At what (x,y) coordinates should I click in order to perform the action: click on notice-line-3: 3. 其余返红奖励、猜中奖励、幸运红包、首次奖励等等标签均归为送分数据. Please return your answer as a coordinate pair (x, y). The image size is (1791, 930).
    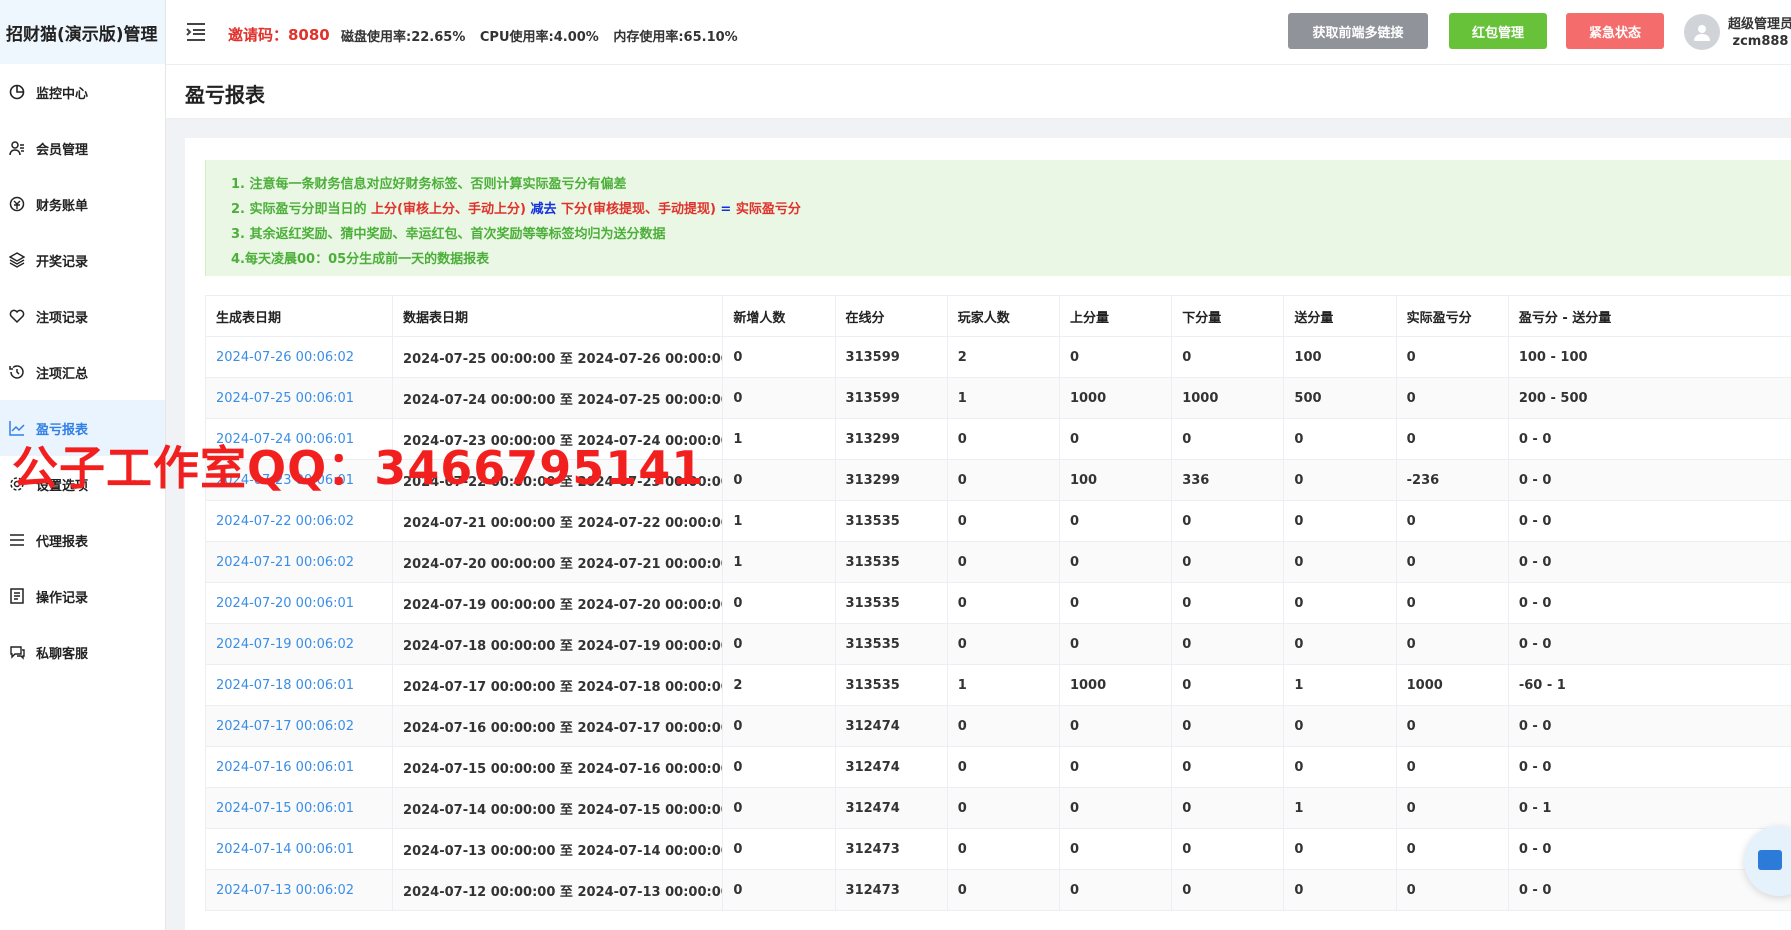
    Looking at the image, I should click on (448, 234).